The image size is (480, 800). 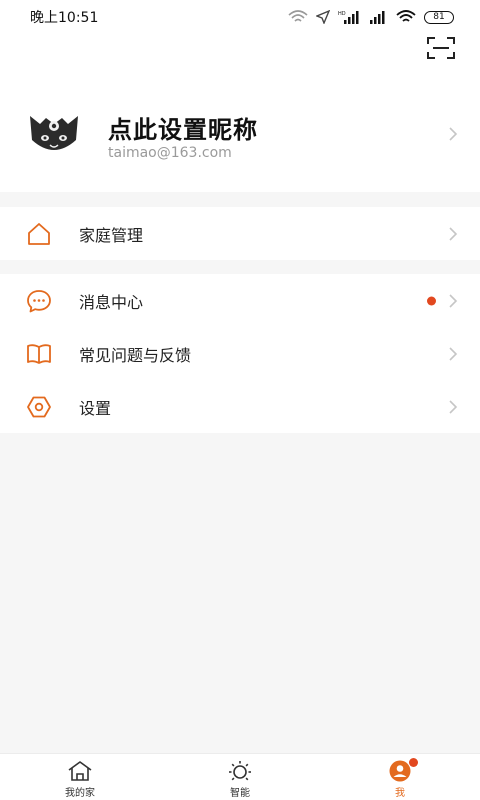 What do you see at coordinates (400, 793) in the screenshot?
I see `tab-label: 我` at bounding box center [400, 793].